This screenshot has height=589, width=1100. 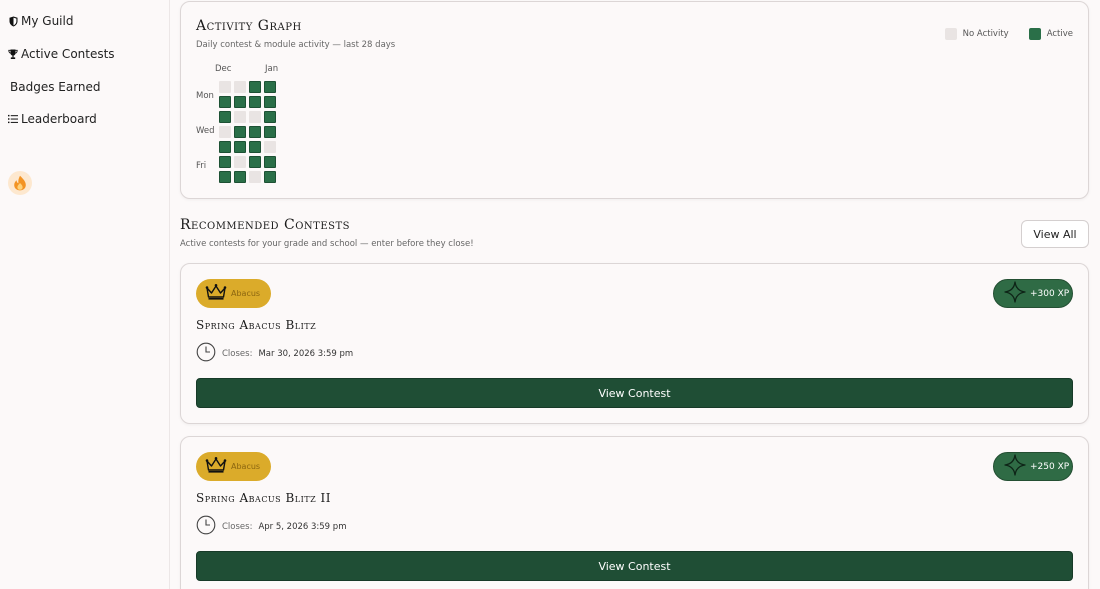 I want to click on sidebar-item-label: My Guild, so click(x=47, y=21).